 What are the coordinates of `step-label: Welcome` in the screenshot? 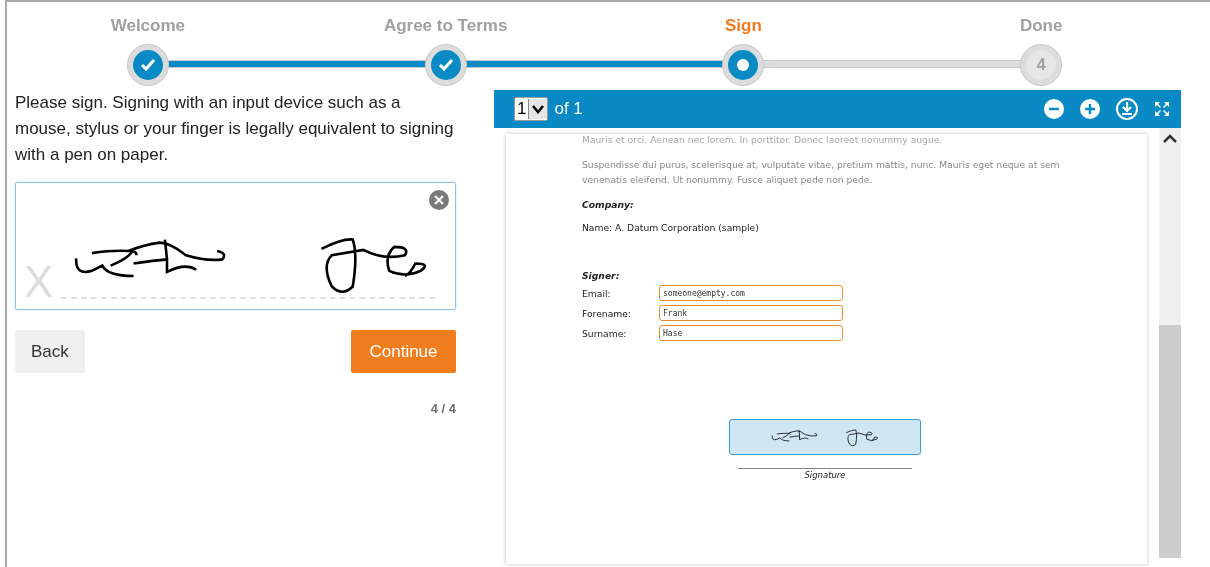 It's located at (148, 26).